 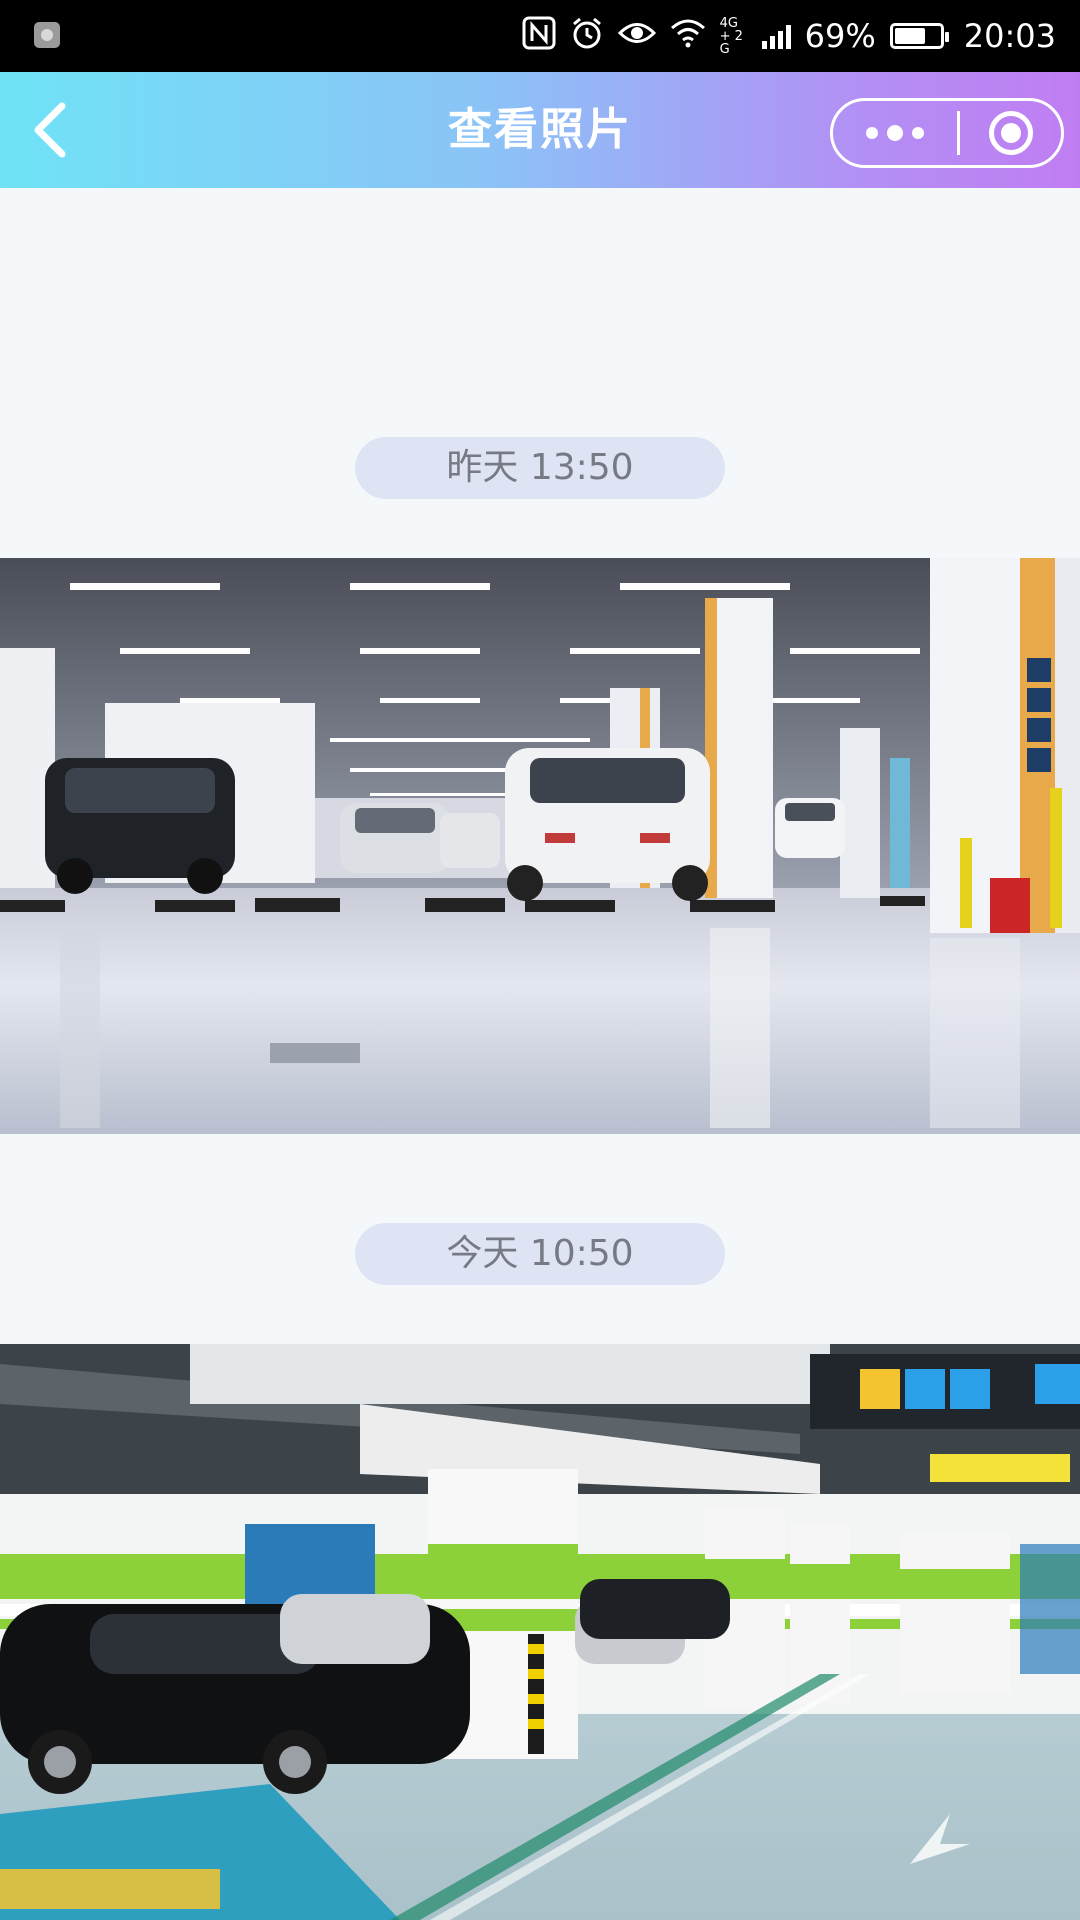 I want to click on navigation-bar: 查看照片, so click(x=540, y=130).